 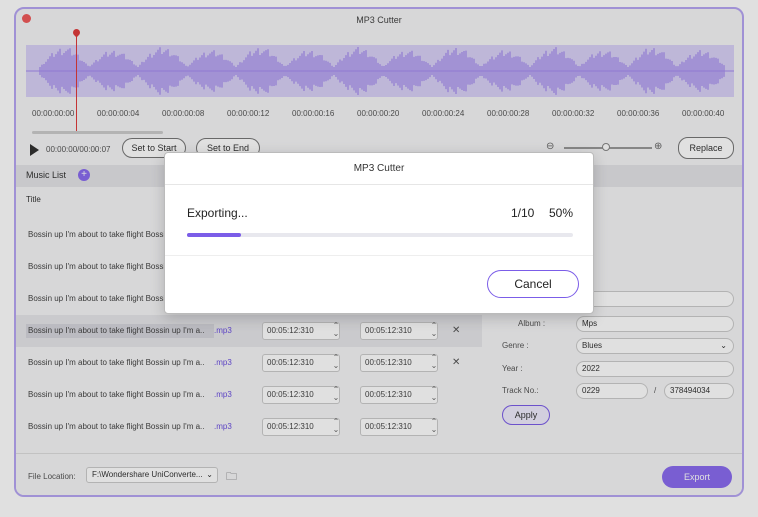 What do you see at coordinates (533, 284) in the screenshot?
I see `cancel-button: Cancel` at bounding box center [533, 284].